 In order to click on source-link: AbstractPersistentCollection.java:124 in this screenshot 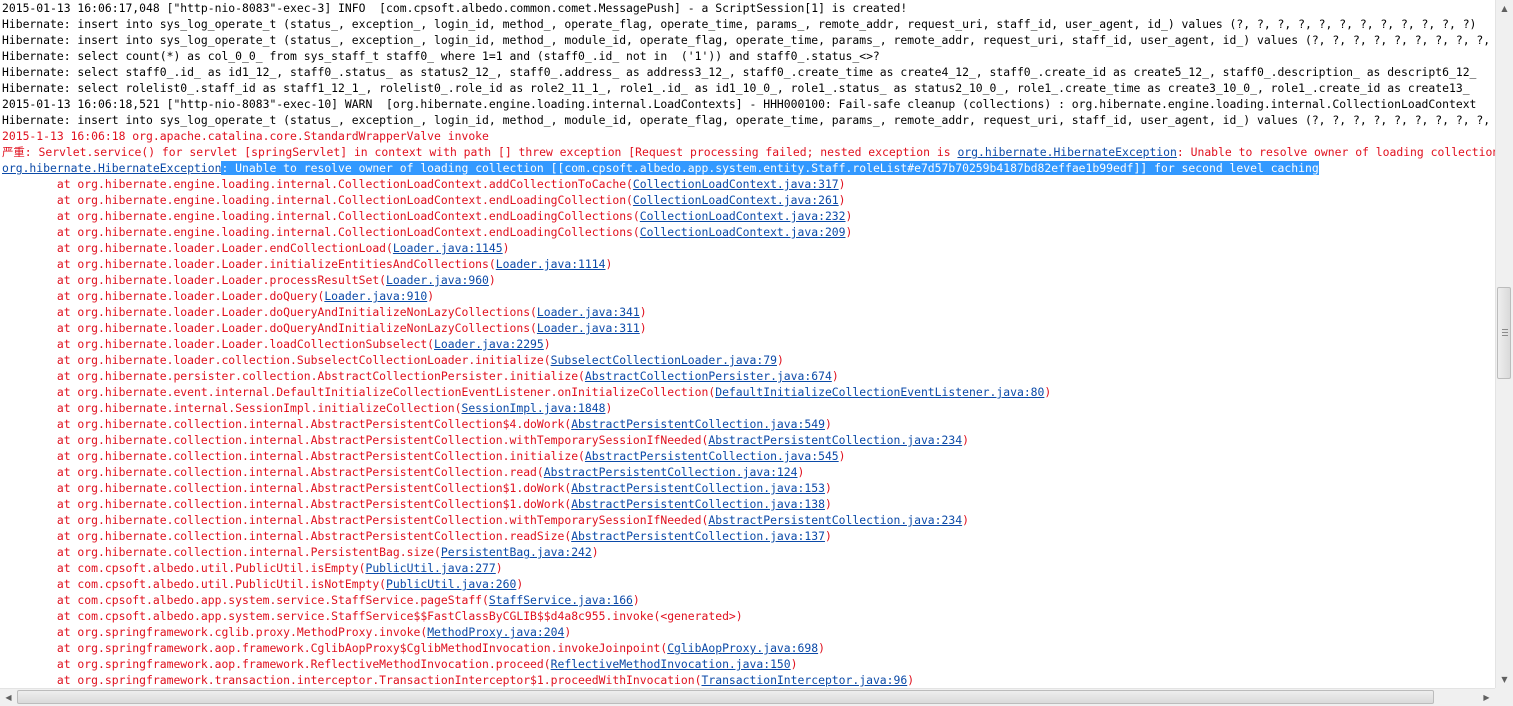, I will do `click(671, 472)`.